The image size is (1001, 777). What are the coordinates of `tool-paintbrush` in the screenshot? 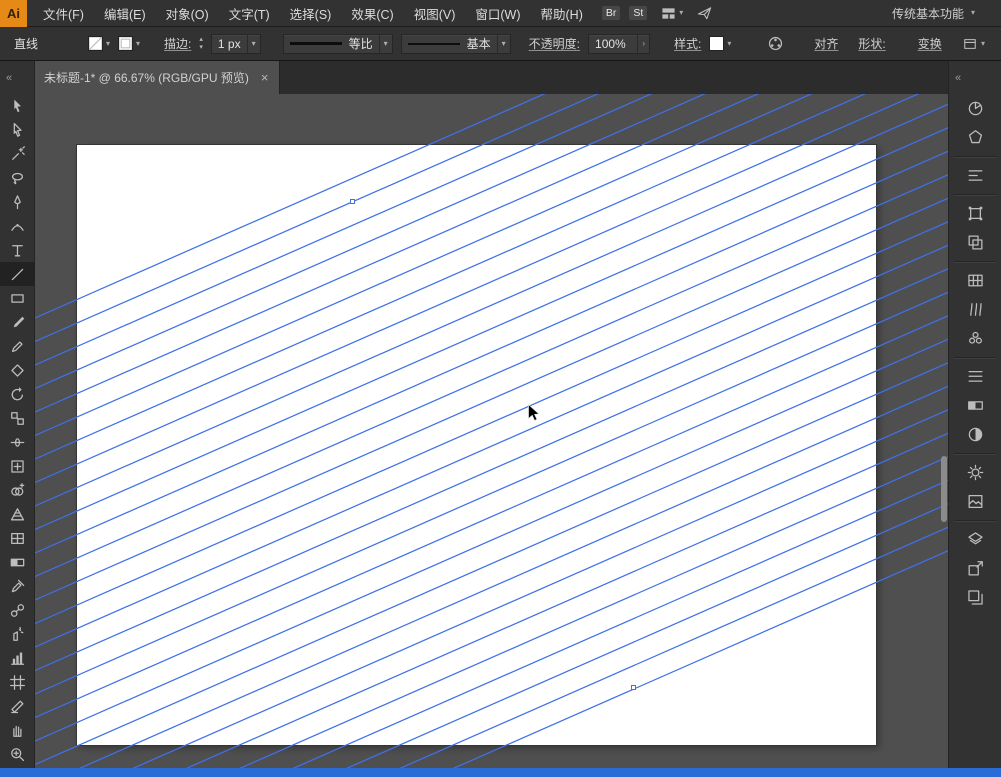 It's located at (17, 322).